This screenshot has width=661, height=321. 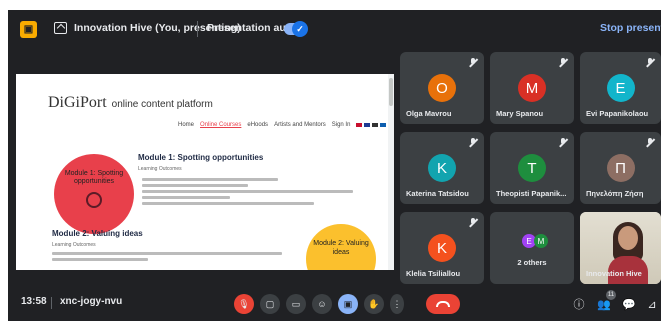 What do you see at coordinates (300, 125) in the screenshot?
I see `nav-artists-mentors: Artists and Mentors` at bounding box center [300, 125].